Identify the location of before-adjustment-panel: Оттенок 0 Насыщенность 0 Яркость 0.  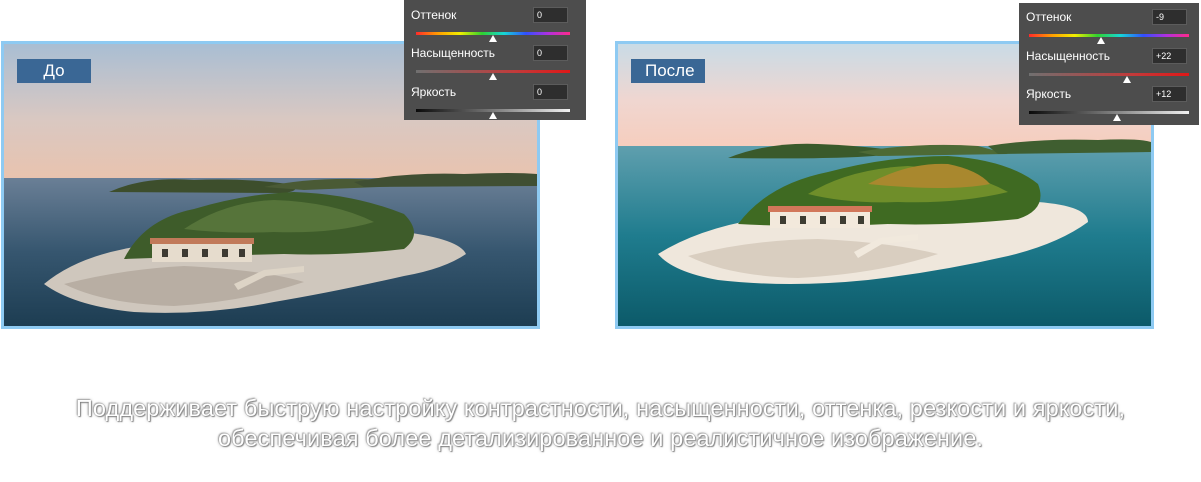
(495, 60).